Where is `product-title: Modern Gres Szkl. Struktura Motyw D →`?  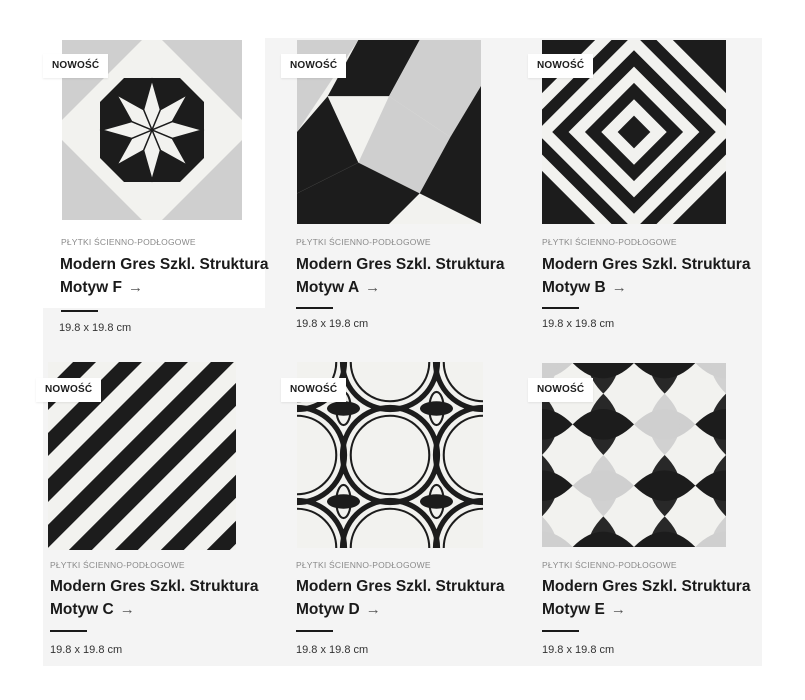
product-title: Modern Gres Szkl. Struktura Motyw D → is located at coordinates (411, 598).